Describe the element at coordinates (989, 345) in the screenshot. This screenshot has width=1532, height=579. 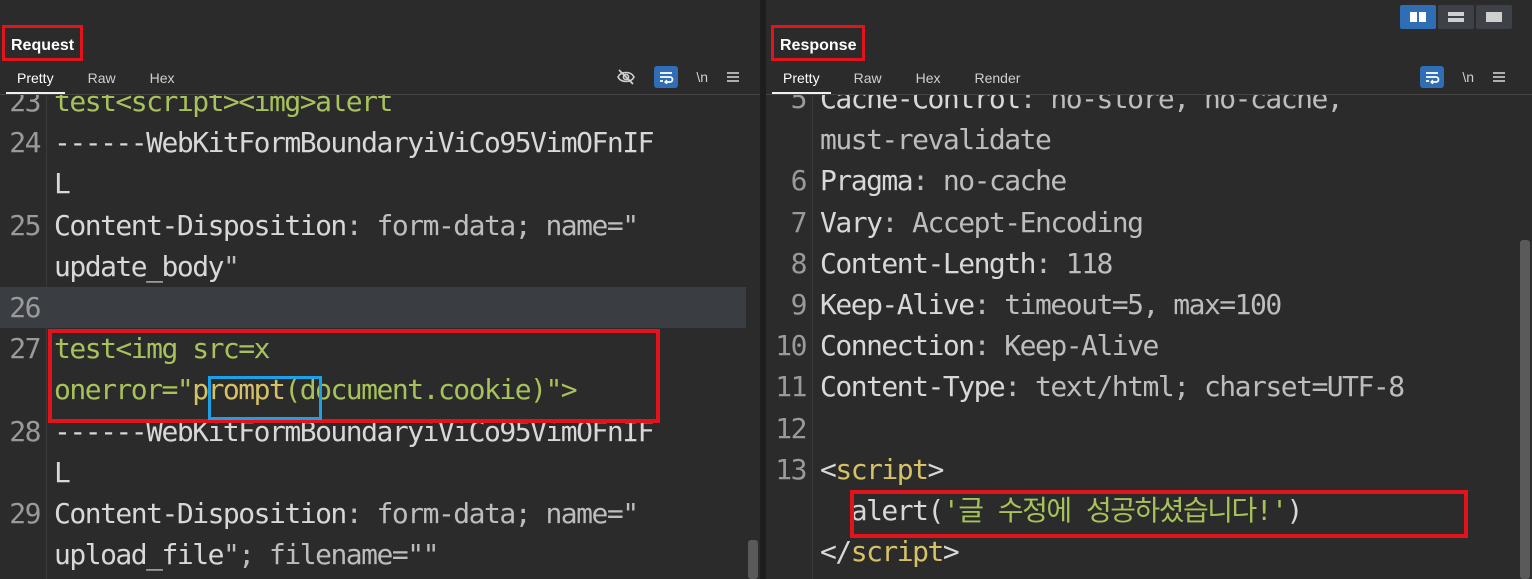
I see `code-text: Connection: Keep-Alive` at that location.